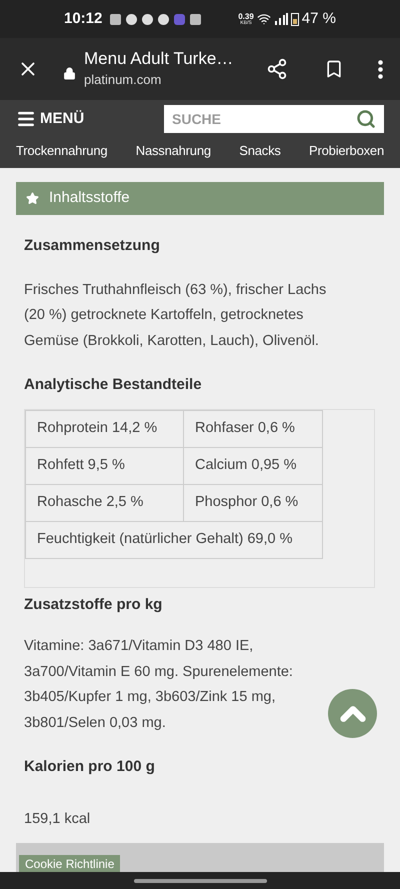 Image resolution: width=400 pixels, height=889 pixels. Describe the element at coordinates (200, 880) in the screenshot. I see `home-indicator` at that location.